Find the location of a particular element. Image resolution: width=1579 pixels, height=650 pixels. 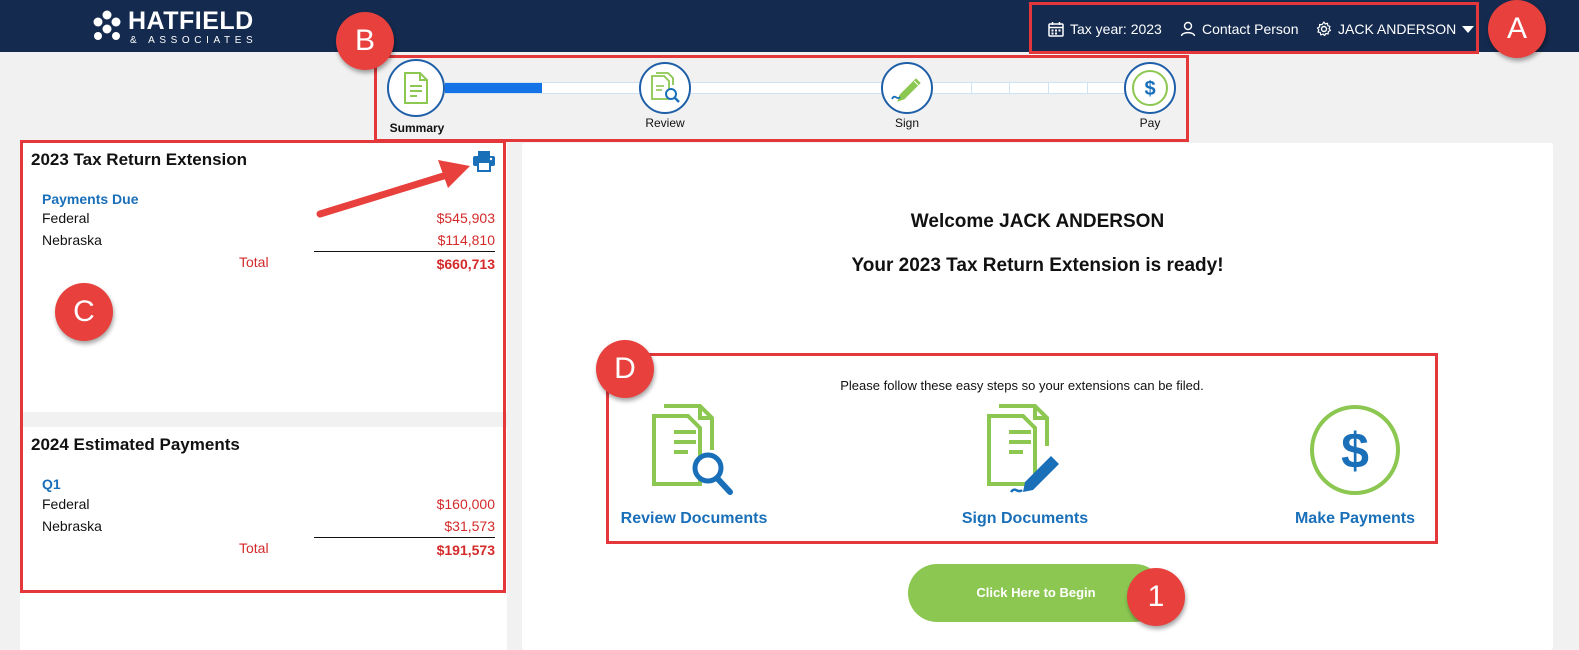

logo-name: HATFIELD is located at coordinates (191, 21).